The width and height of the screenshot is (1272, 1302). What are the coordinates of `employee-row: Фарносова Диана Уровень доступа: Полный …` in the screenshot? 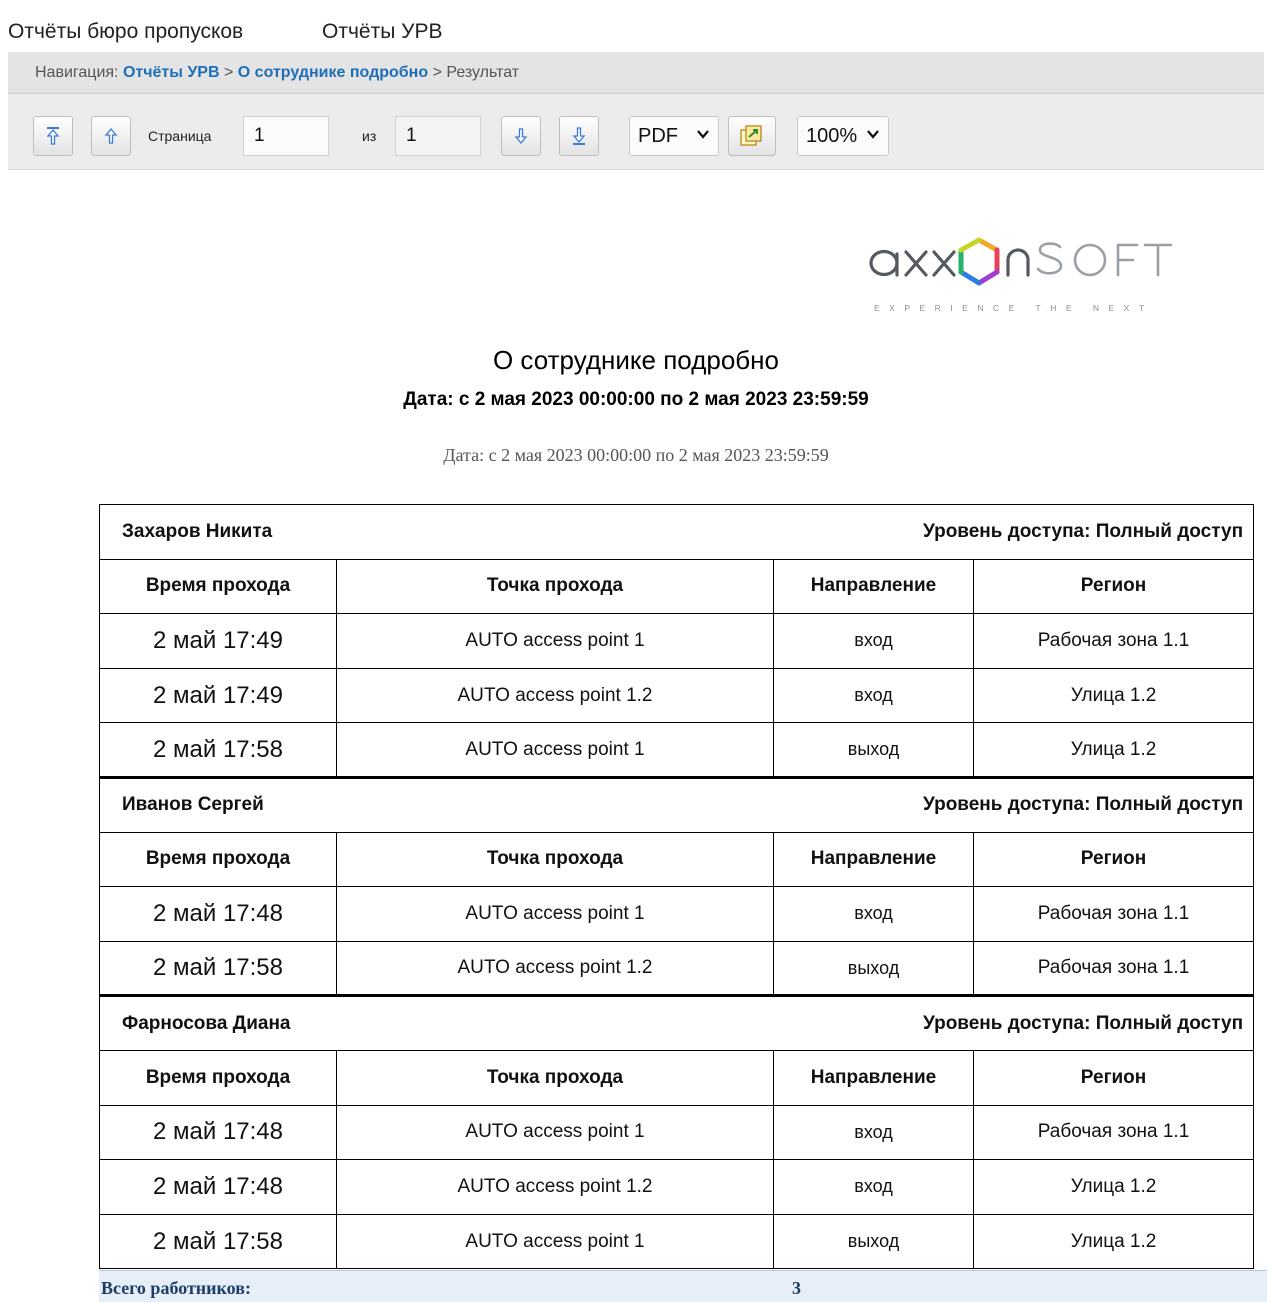 It's located at (676, 1022).